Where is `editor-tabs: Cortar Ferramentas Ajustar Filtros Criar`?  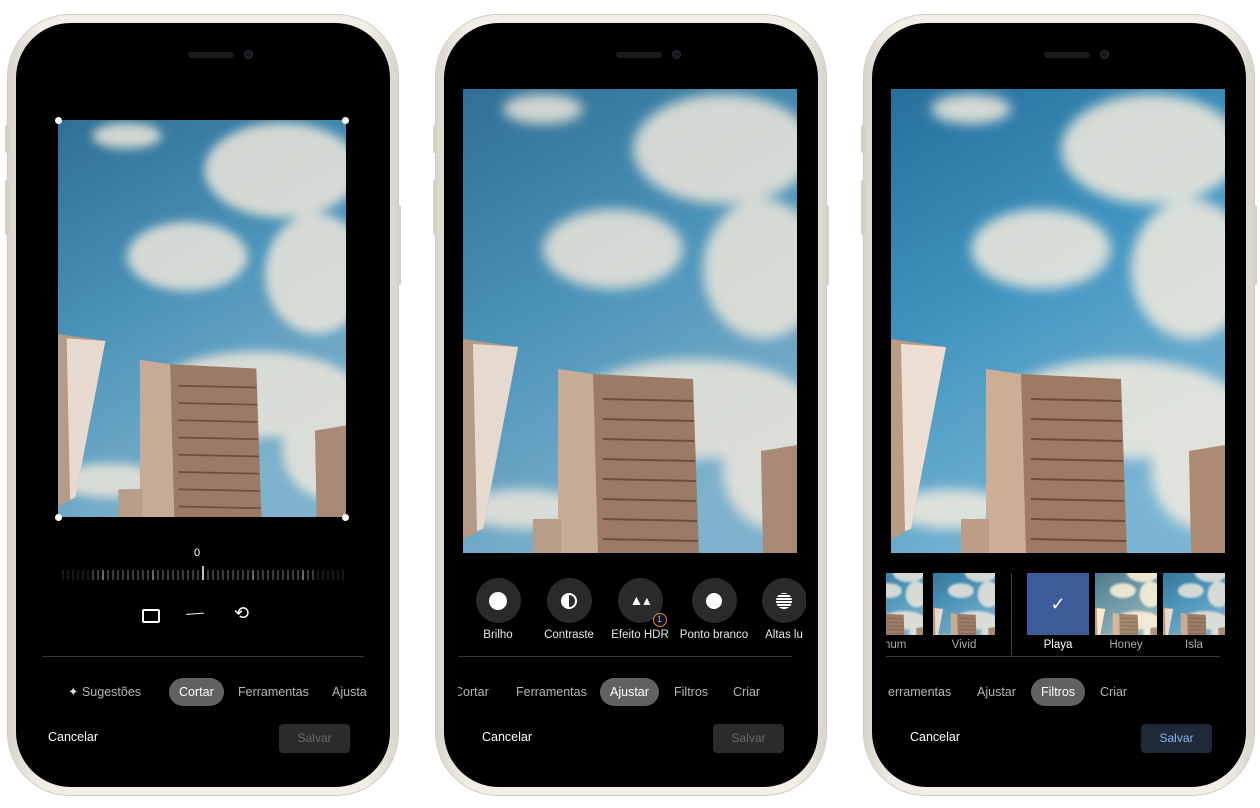
editor-tabs: Cortar Ferramentas Ajustar Filtros Criar is located at coordinates (632, 692).